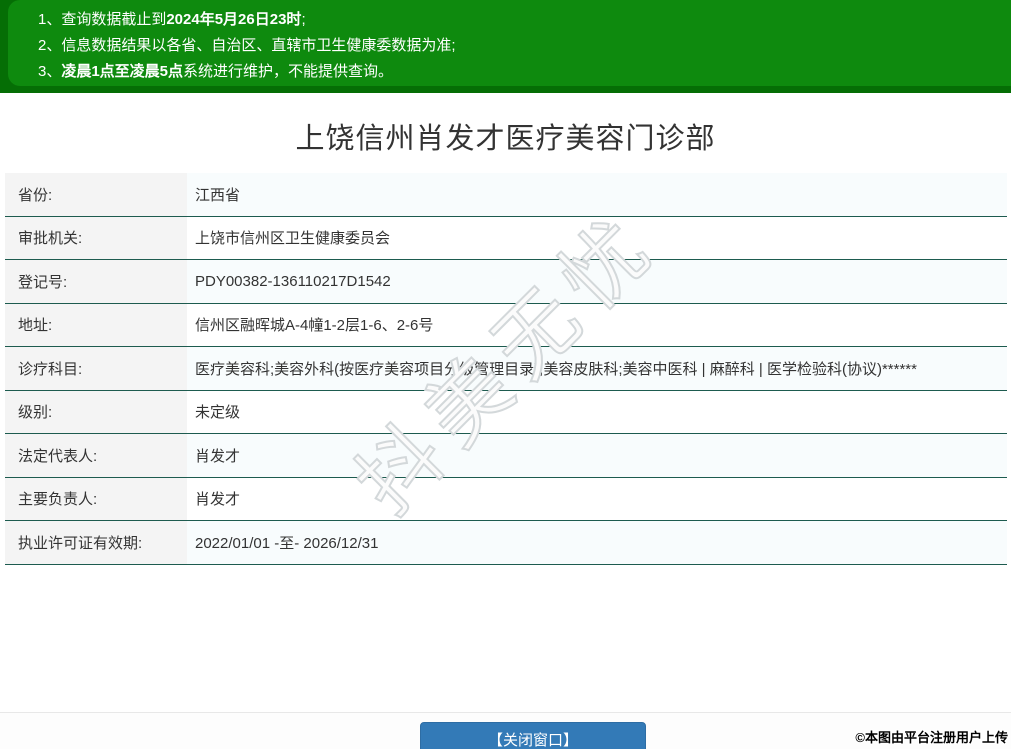  Describe the element at coordinates (50, 71) in the screenshot. I see `notice-3-text: 3、` at that location.